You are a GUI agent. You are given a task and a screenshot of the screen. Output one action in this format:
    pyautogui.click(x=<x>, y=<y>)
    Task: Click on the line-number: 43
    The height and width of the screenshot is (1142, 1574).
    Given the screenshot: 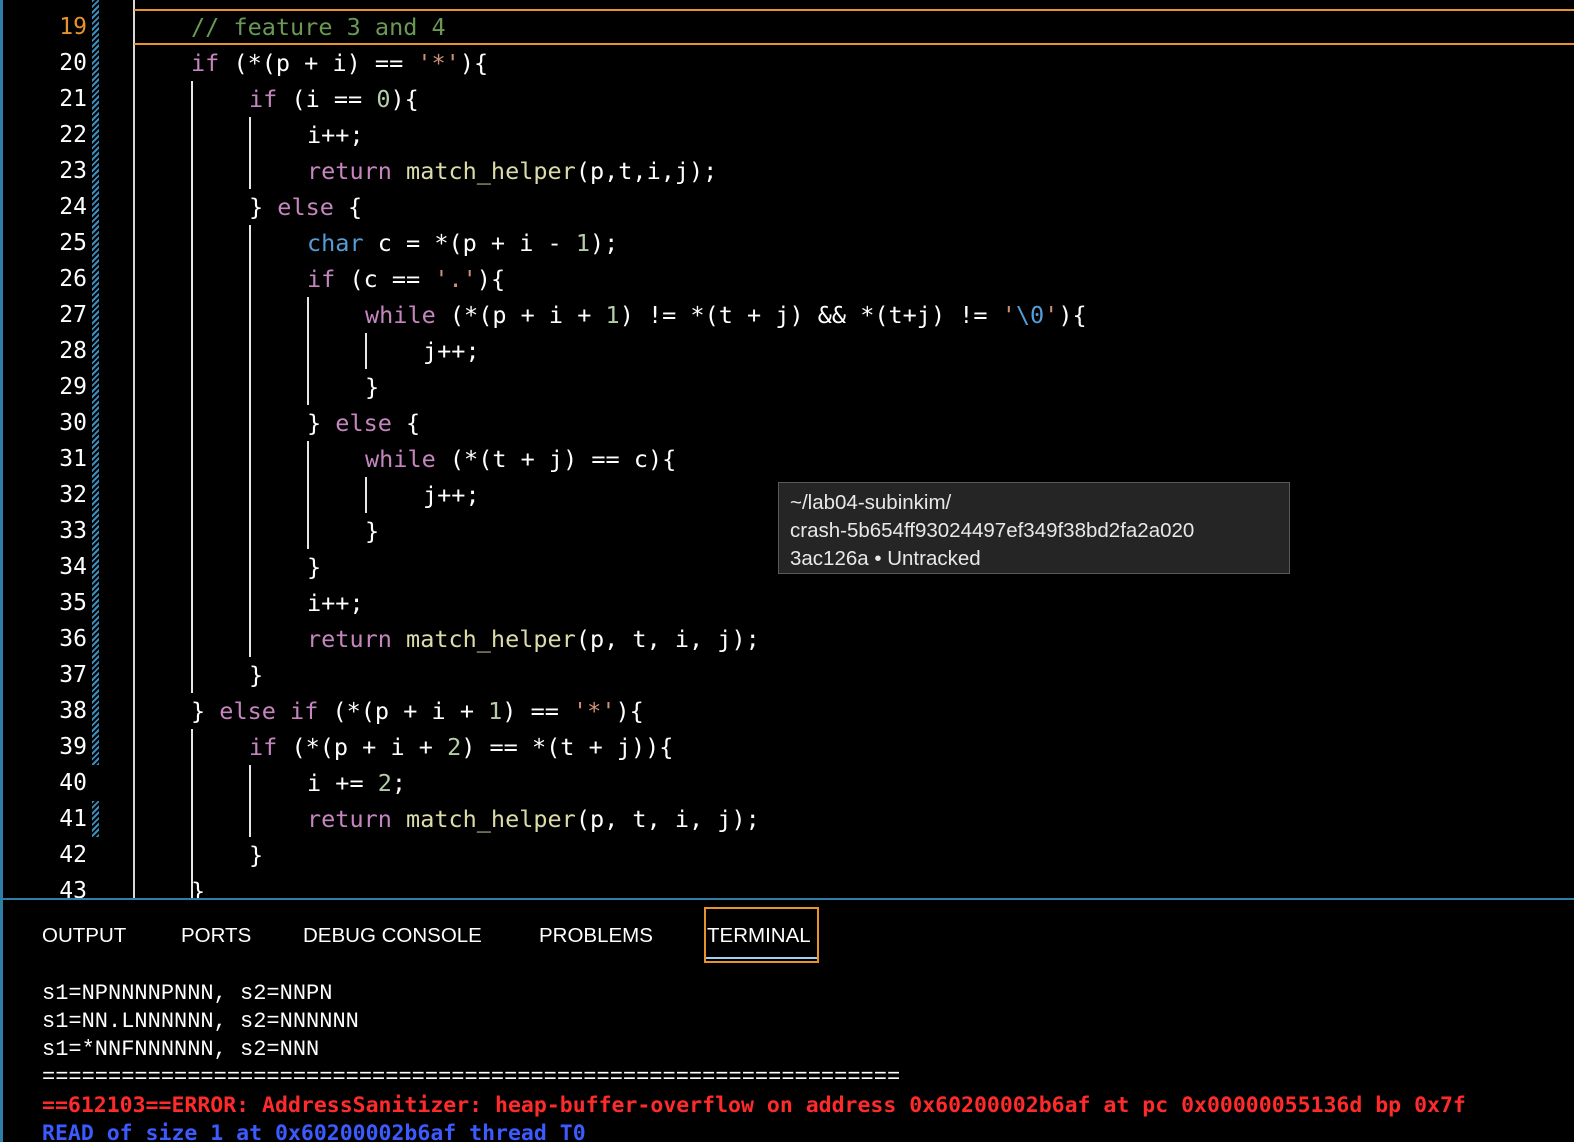 What is the action you would take?
    pyautogui.click(x=54, y=885)
    